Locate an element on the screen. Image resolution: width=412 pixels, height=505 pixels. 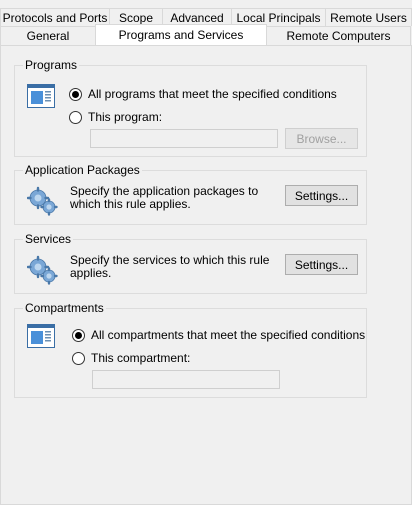
all-compartments-radio is located at coordinates (78, 335).